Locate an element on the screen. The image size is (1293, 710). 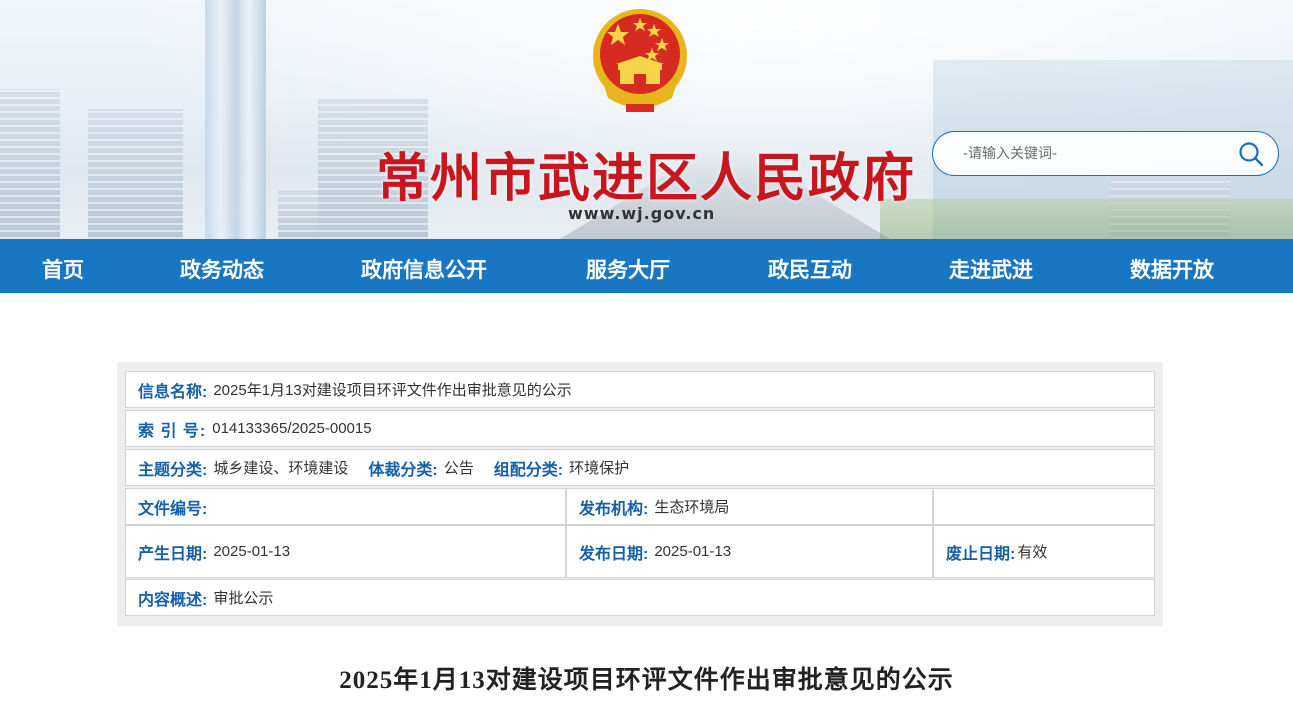
building-mid-left is located at coordinates (298, 214).